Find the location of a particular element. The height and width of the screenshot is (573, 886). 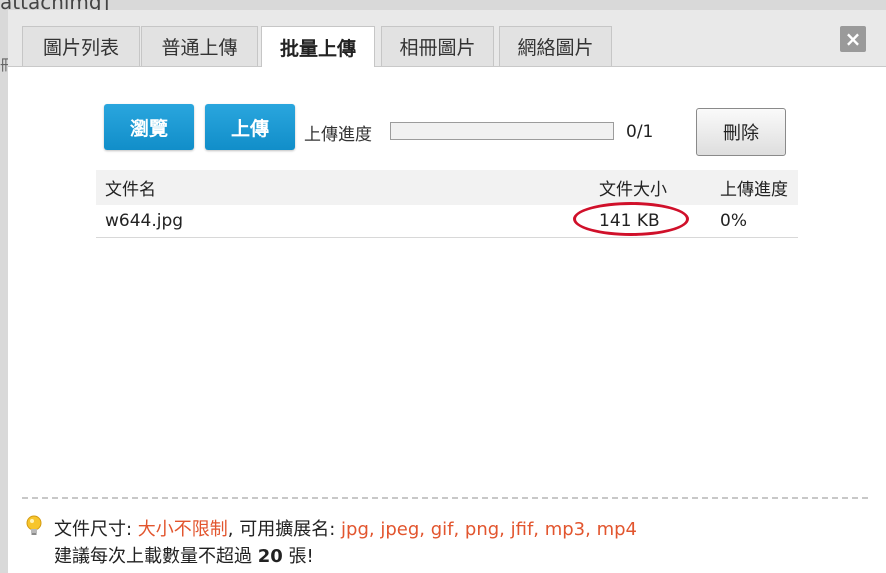

tab-image-list: 圖片列表 is located at coordinates (81, 46).